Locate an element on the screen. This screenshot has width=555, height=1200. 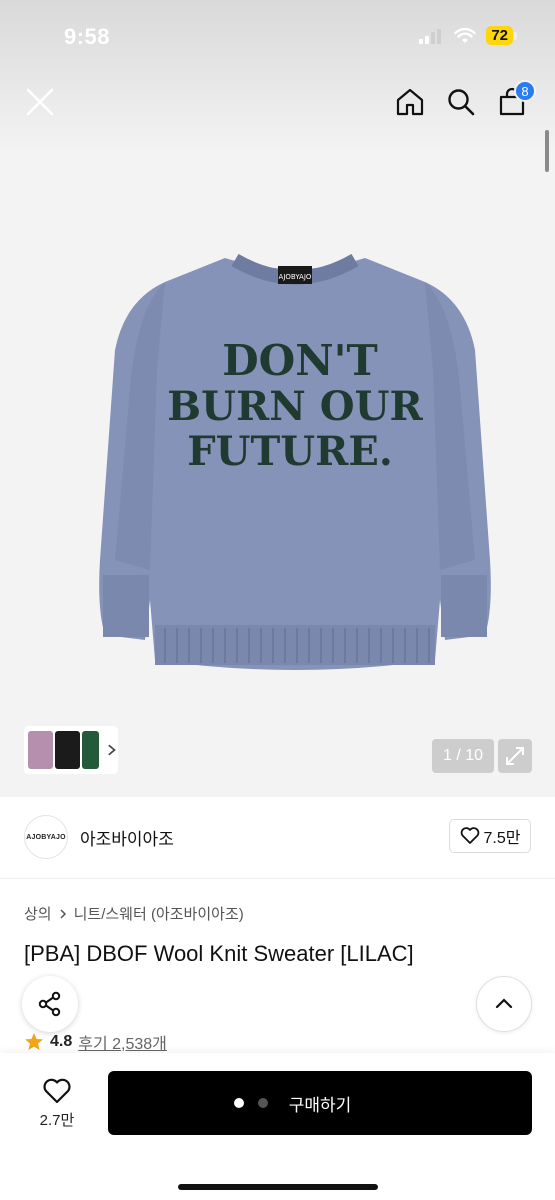
breadcrumb-level2: 니트/스웨터 (아조바이아조) is located at coordinates (159, 913).